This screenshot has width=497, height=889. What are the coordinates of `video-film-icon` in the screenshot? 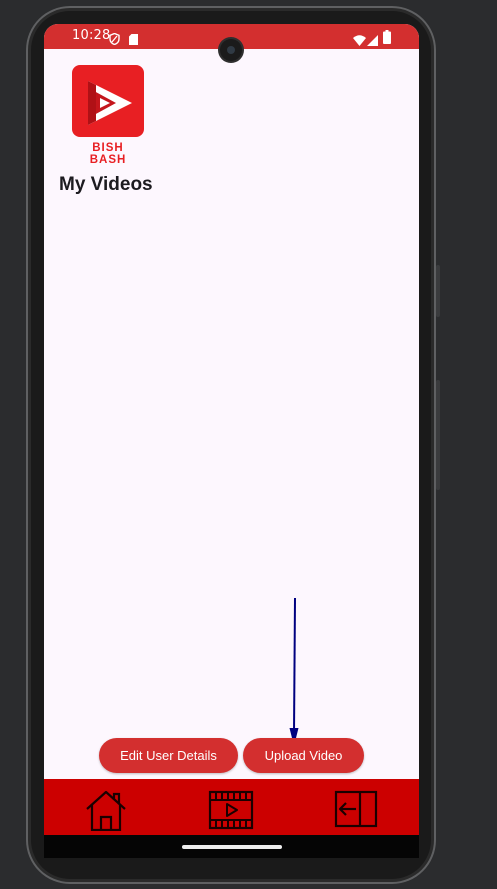 It's located at (231, 810).